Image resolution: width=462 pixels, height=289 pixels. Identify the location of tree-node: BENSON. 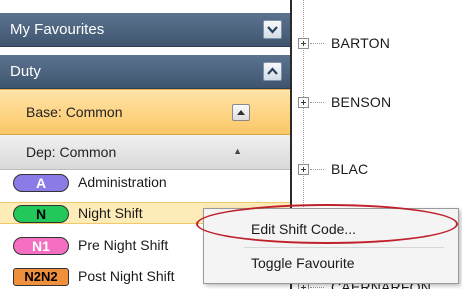
(378, 103).